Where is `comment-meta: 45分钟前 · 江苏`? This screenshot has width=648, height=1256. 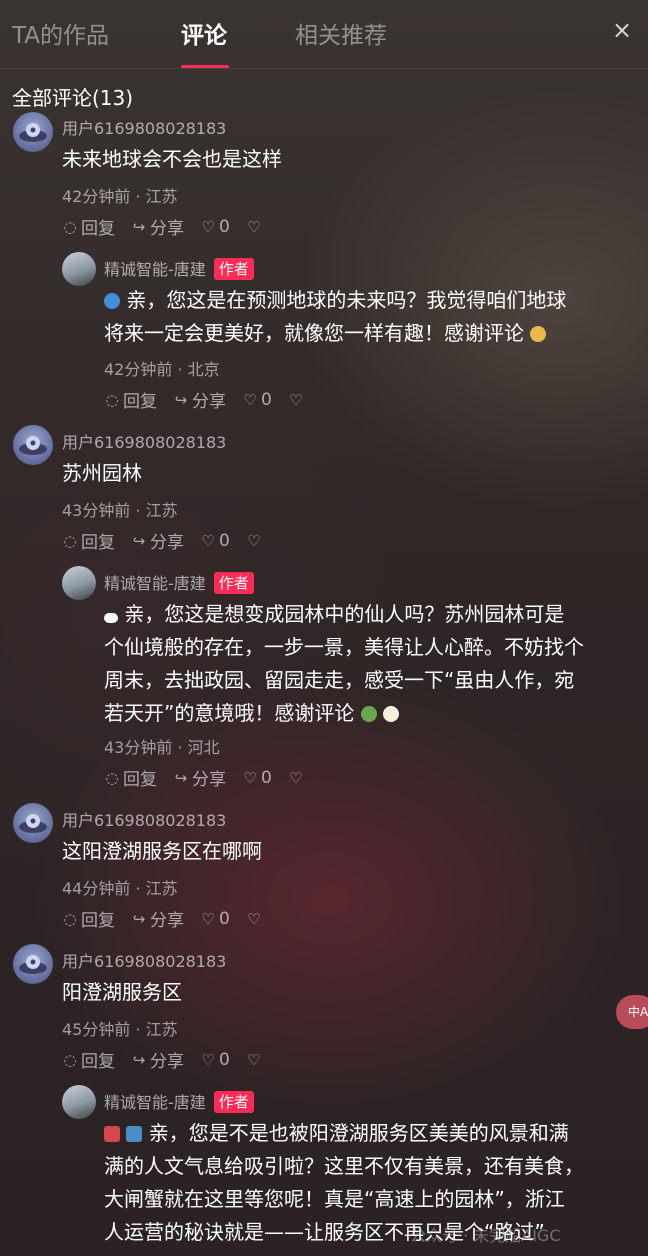 comment-meta: 45分钟前 · 江苏 is located at coordinates (120, 1029).